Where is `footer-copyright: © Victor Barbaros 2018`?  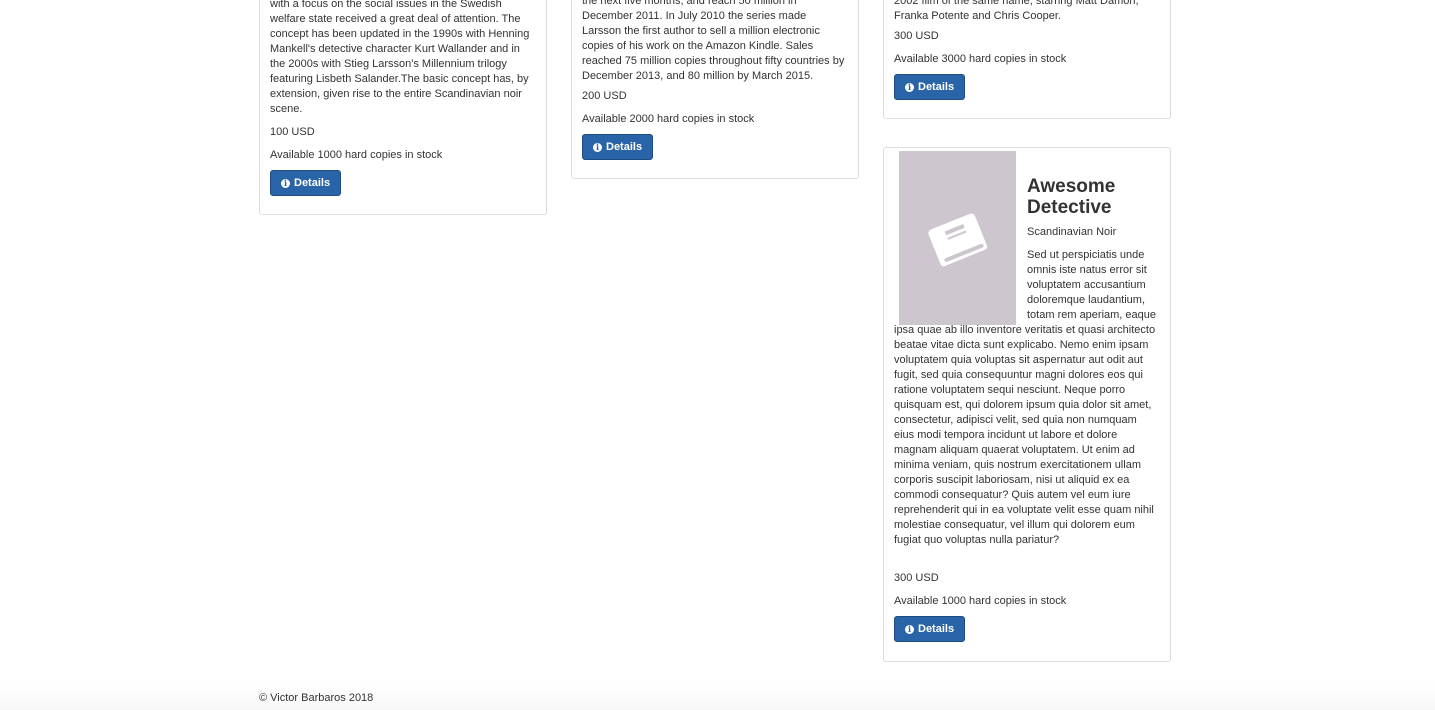
footer-copyright: © Victor Barbaros 2018 is located at coordinates (316, 698).